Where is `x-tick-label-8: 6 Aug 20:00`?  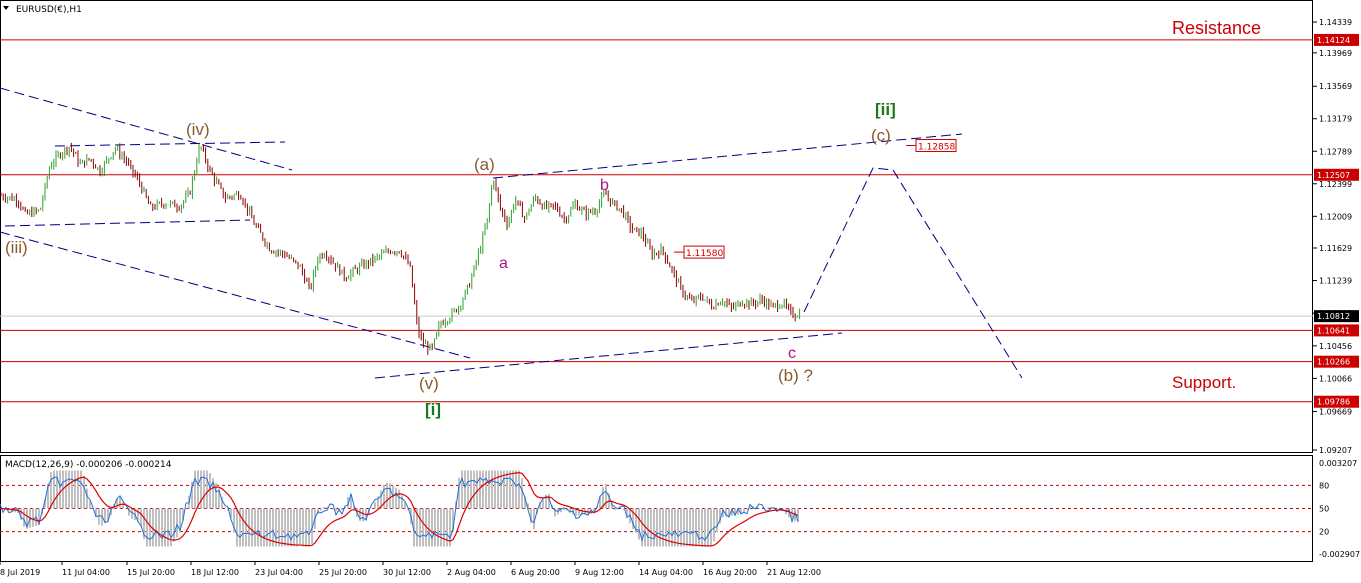 x-tick-label-8: 6 Aug 20:00 is located at coordinates (535, 572).